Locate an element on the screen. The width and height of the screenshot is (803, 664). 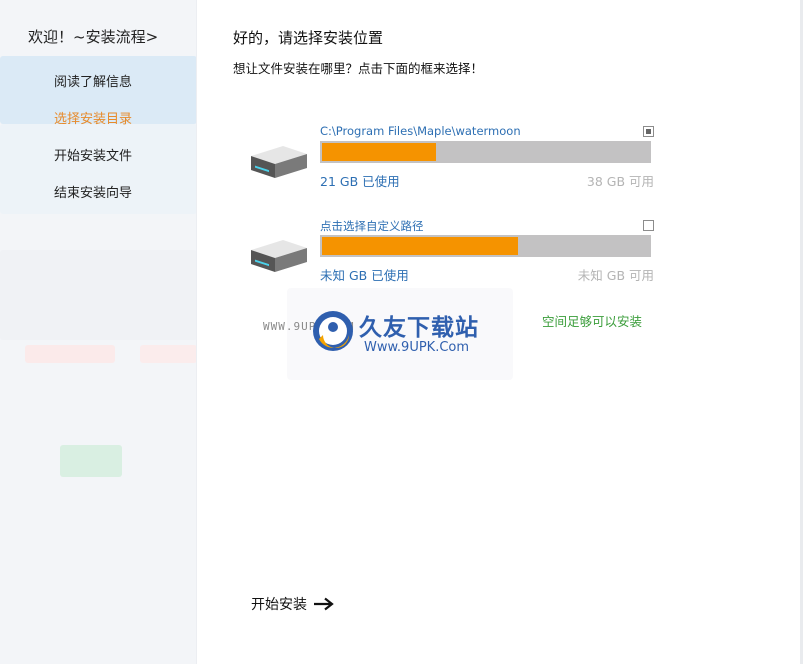
drive-option-custom: 点击选择自定义路径 未知 GB 已使用 未知 GB 可用 is located at coordinates (452, 254).